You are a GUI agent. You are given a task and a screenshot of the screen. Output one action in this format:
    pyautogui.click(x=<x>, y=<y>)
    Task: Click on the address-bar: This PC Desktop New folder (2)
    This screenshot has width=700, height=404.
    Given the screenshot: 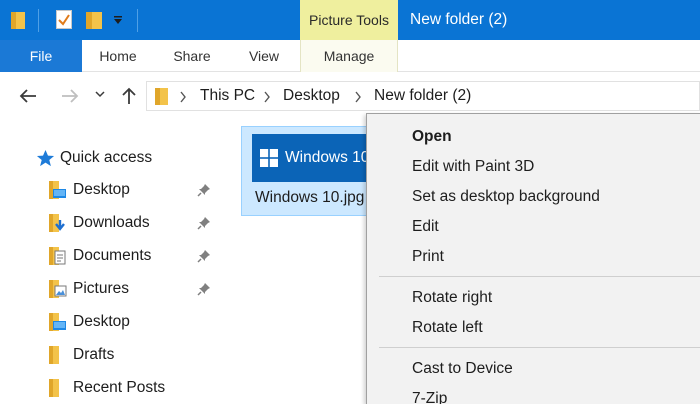 What is the action you would take?
    pyautogui.click(x=423, y=96)
    